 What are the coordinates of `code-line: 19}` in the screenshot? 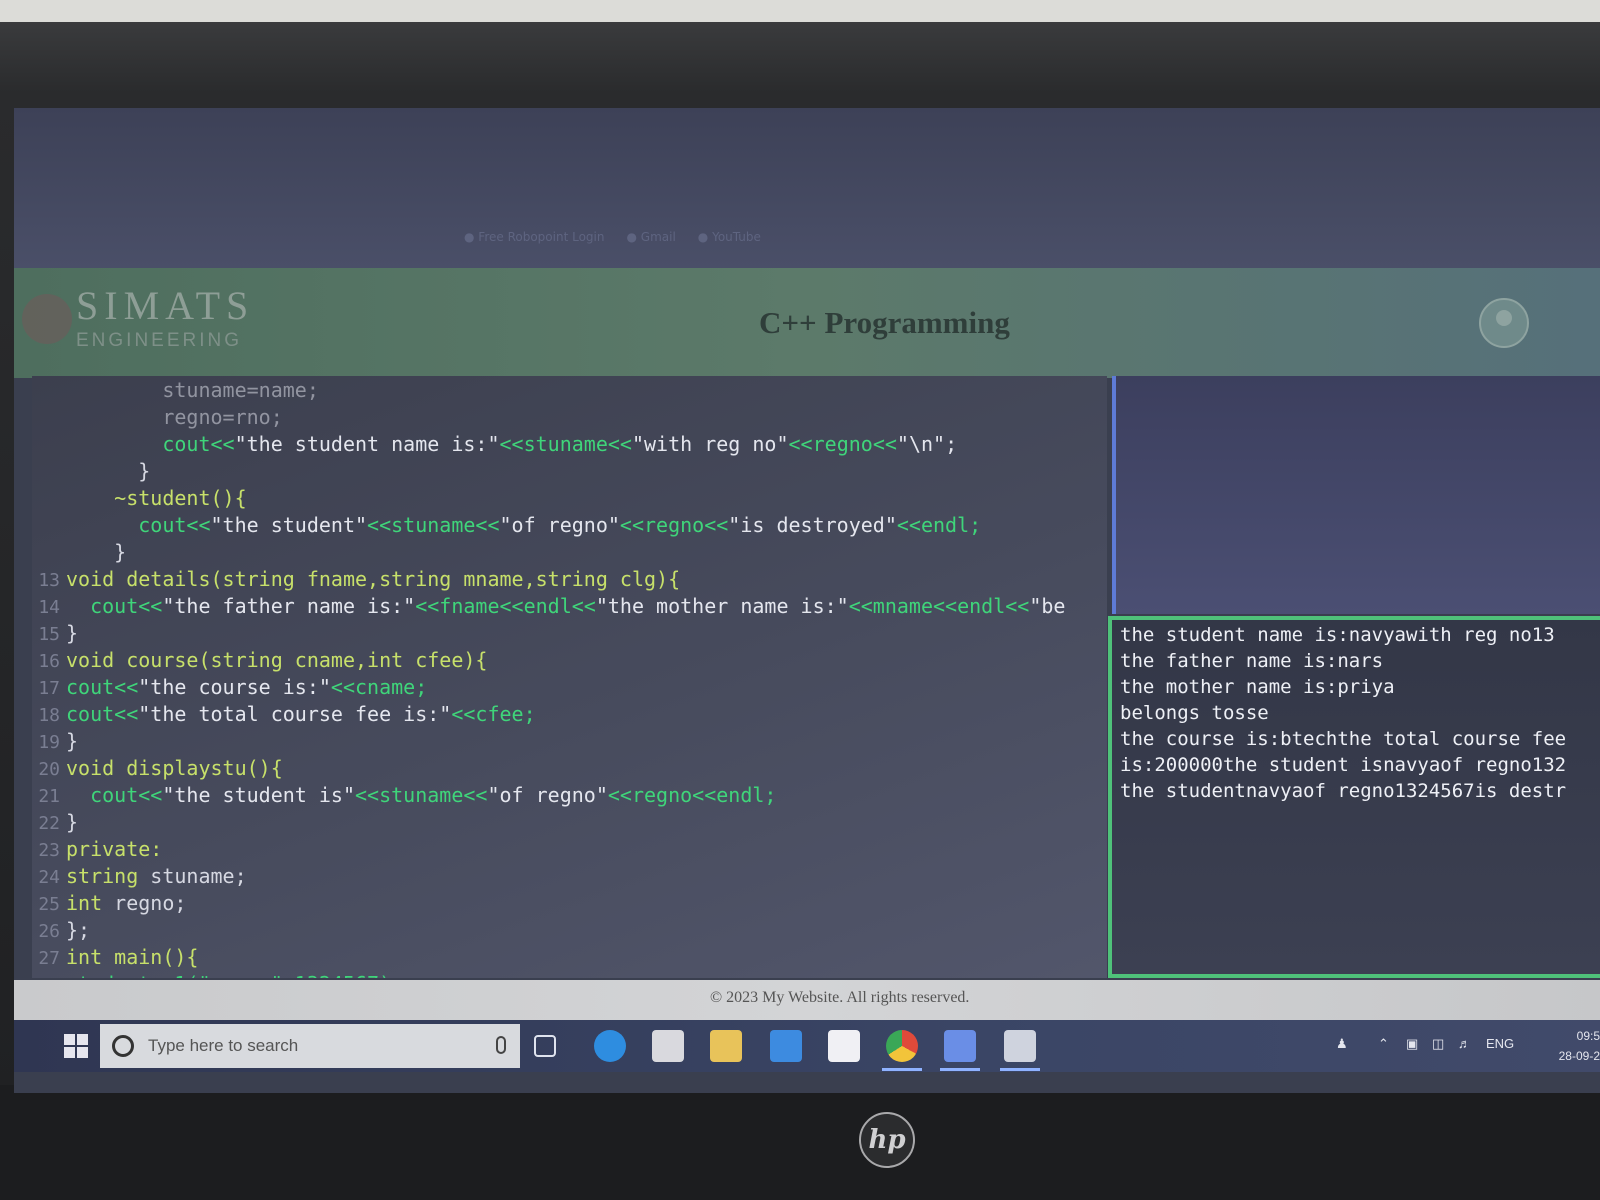 It's located at (55, 742).